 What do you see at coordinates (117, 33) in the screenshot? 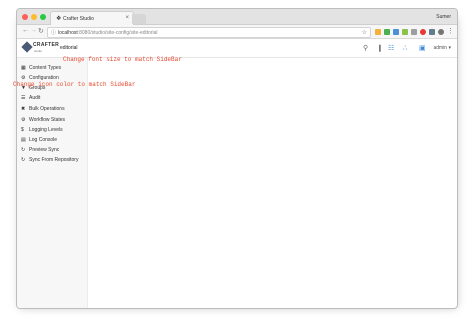
I see `url-path: :8080/studio/site-config/site-editorial` at bounding box center [117, 33].